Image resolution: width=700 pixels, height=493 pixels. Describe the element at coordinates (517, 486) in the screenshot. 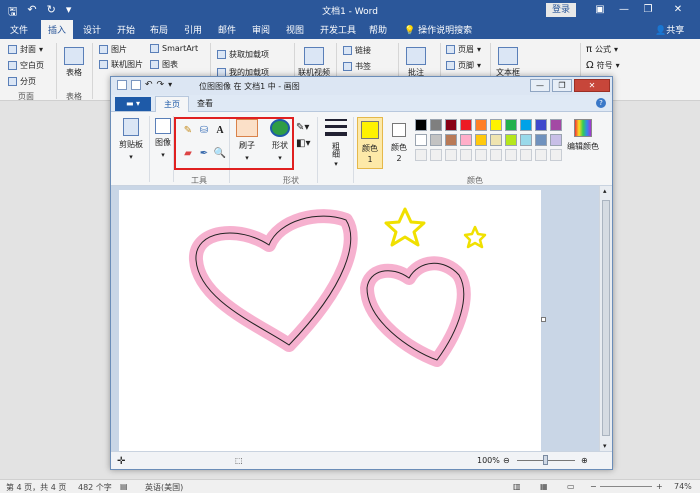

I see `read-mode-icon: ▥` at that location.